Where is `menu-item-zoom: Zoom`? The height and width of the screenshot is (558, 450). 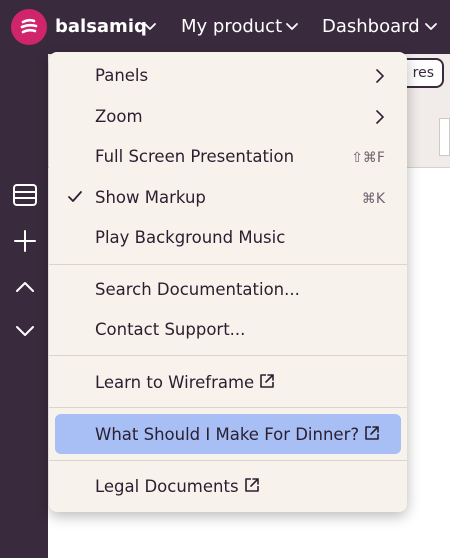
menu-item-zoom: Zoom is located at coordinates (228, 117).